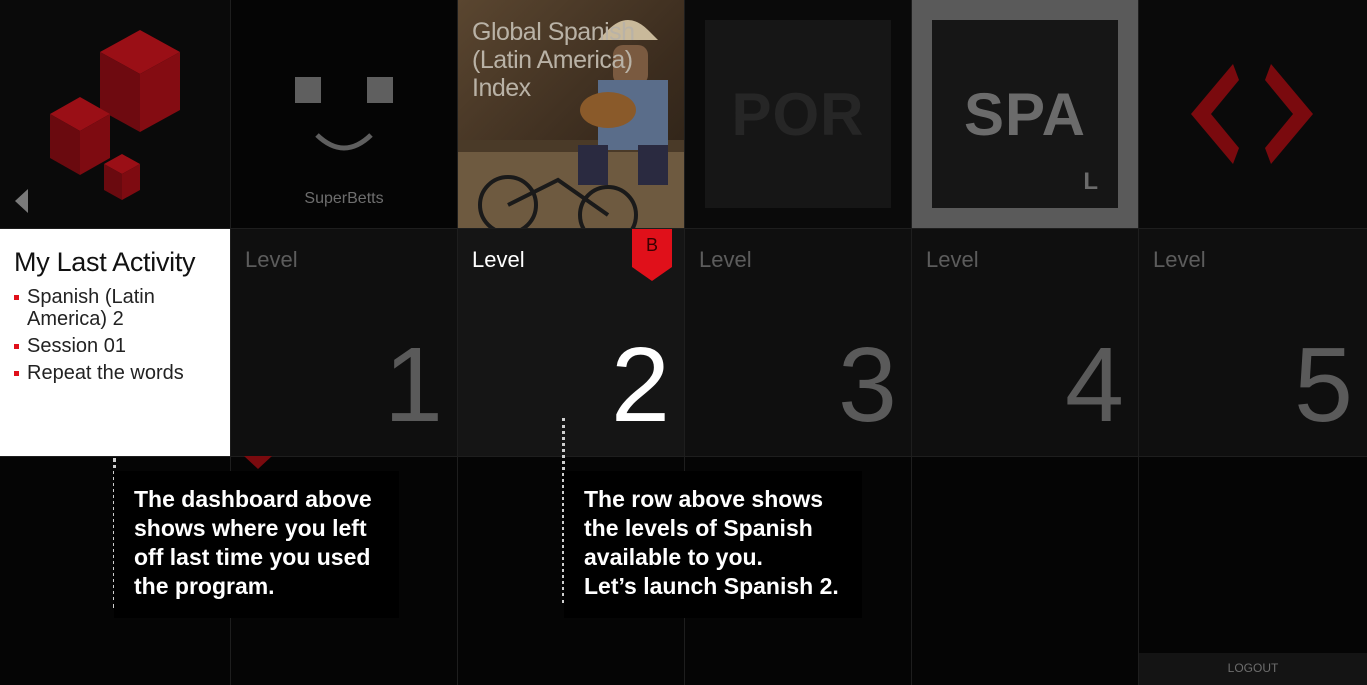 Image resolution: width=1367 pixels, height=685 pixels. I want to click on logout-button: LOGOUT, so click(1253, 669).